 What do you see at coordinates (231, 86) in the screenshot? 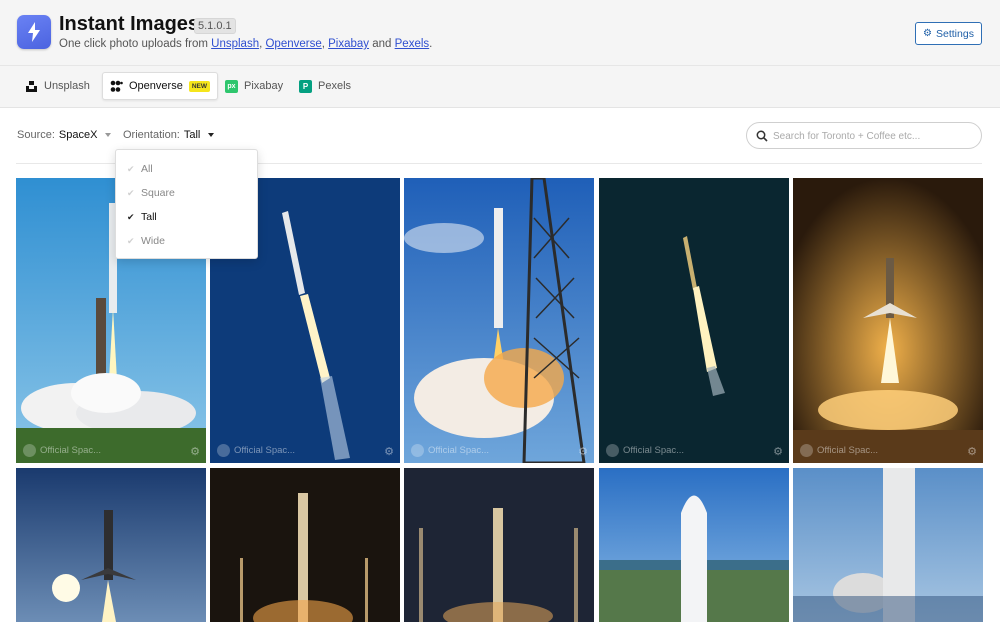
I see `pixabay-icon: px` at bounding box center [231, 86].